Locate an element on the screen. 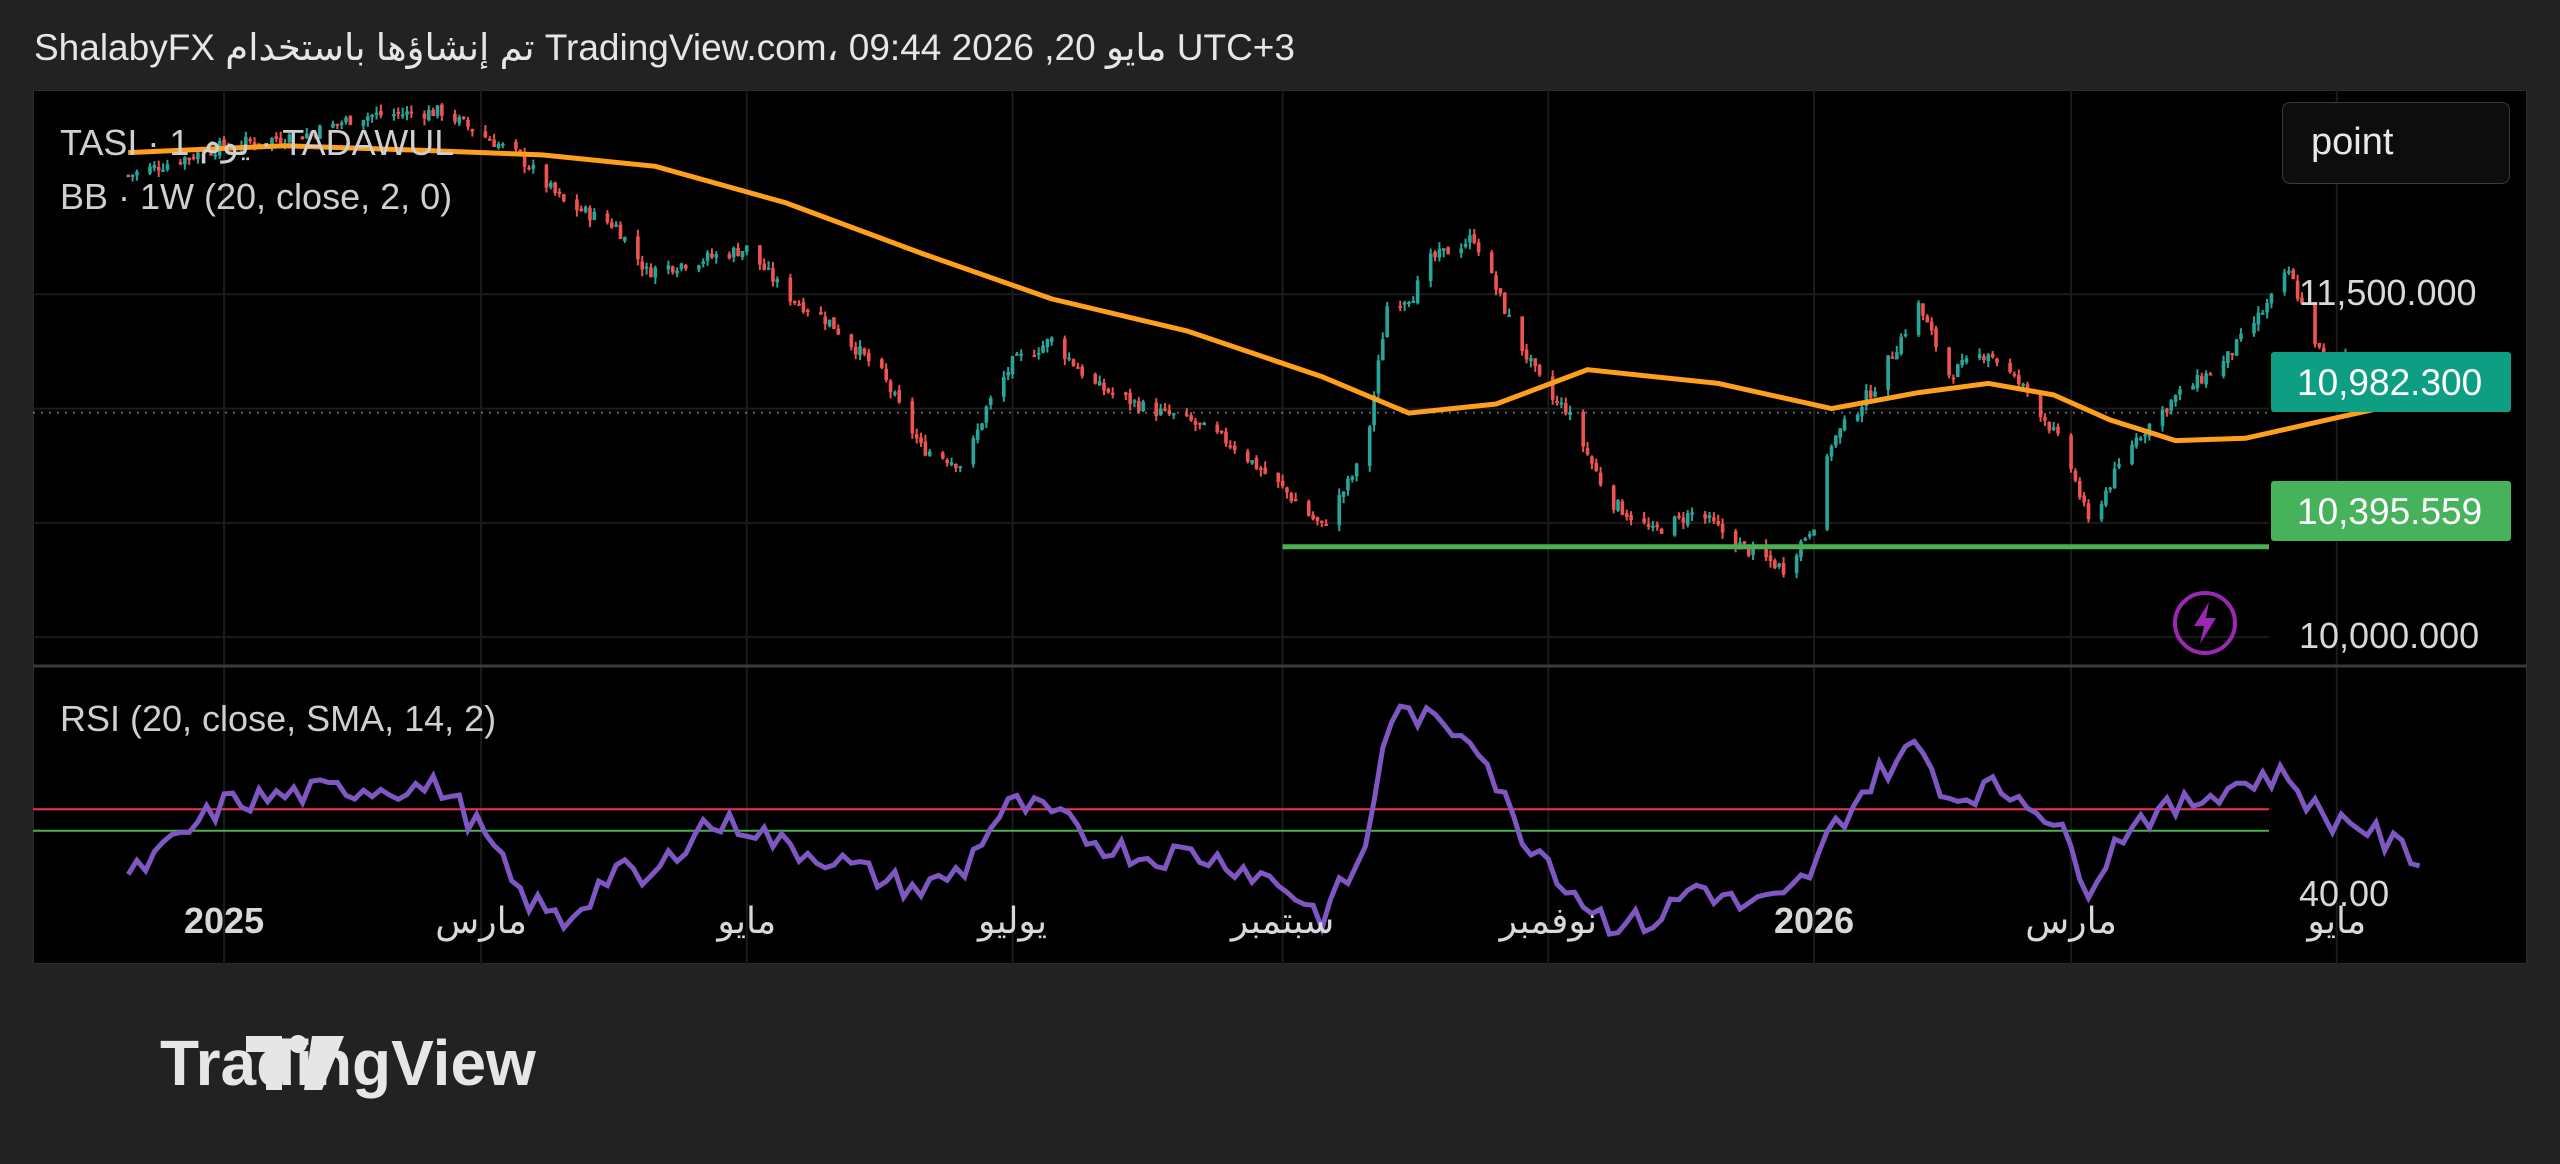 Image resolution: width=2560 pixels, height=1164 pixels. legend-rsi-indicator: RSI (20, close, SMA, 14, 2) is located at coordinates (278, 719).